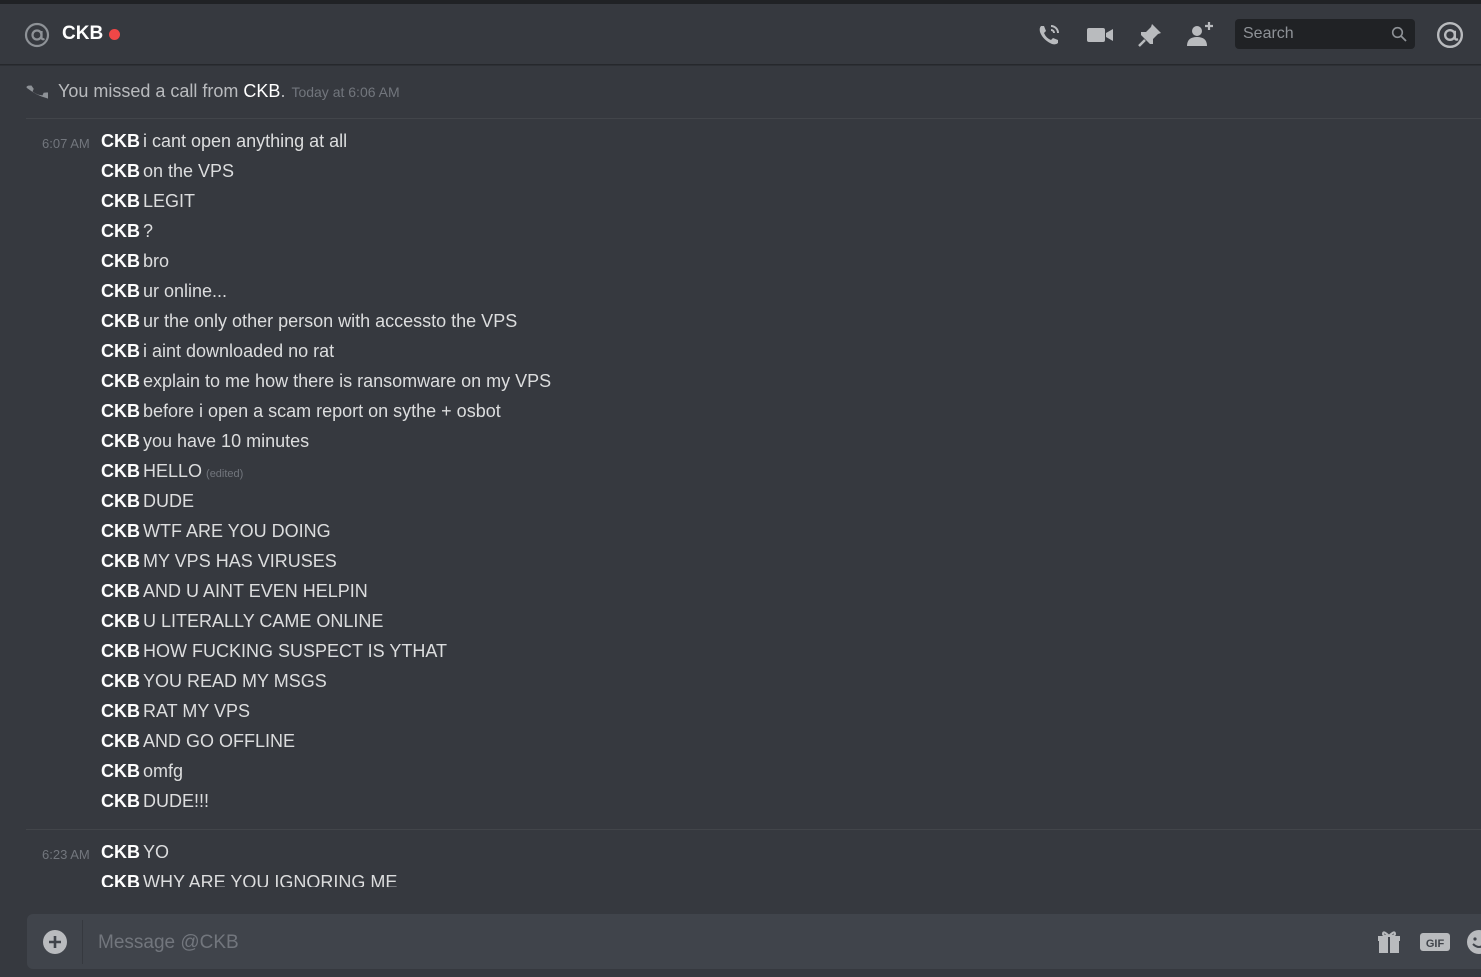 This screenshot has height=977, width=1481. What do you see at coordinates (156, 852) in the screenshot?
I see `message-text: YO` at bounding box center [156, 852].